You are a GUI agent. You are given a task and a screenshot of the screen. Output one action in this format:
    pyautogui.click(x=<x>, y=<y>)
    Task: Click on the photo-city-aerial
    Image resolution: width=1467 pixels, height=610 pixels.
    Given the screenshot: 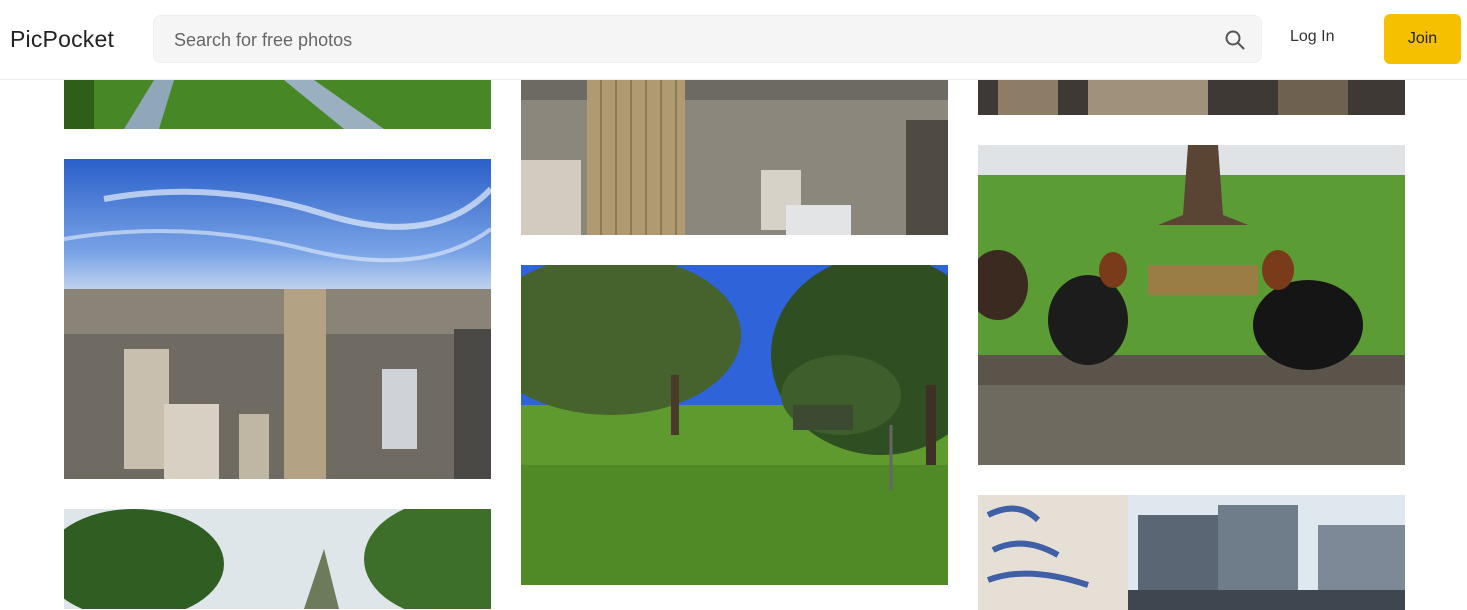 What is the action you would take?
    pyautogui.click(x=734, y=147)
    